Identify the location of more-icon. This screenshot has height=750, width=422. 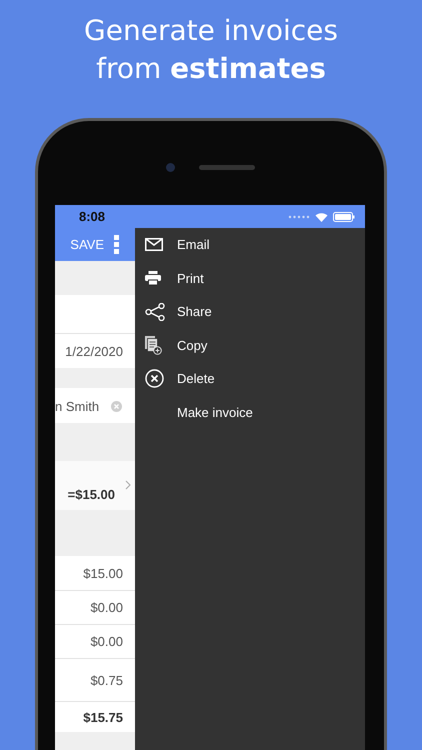
(116, 244).